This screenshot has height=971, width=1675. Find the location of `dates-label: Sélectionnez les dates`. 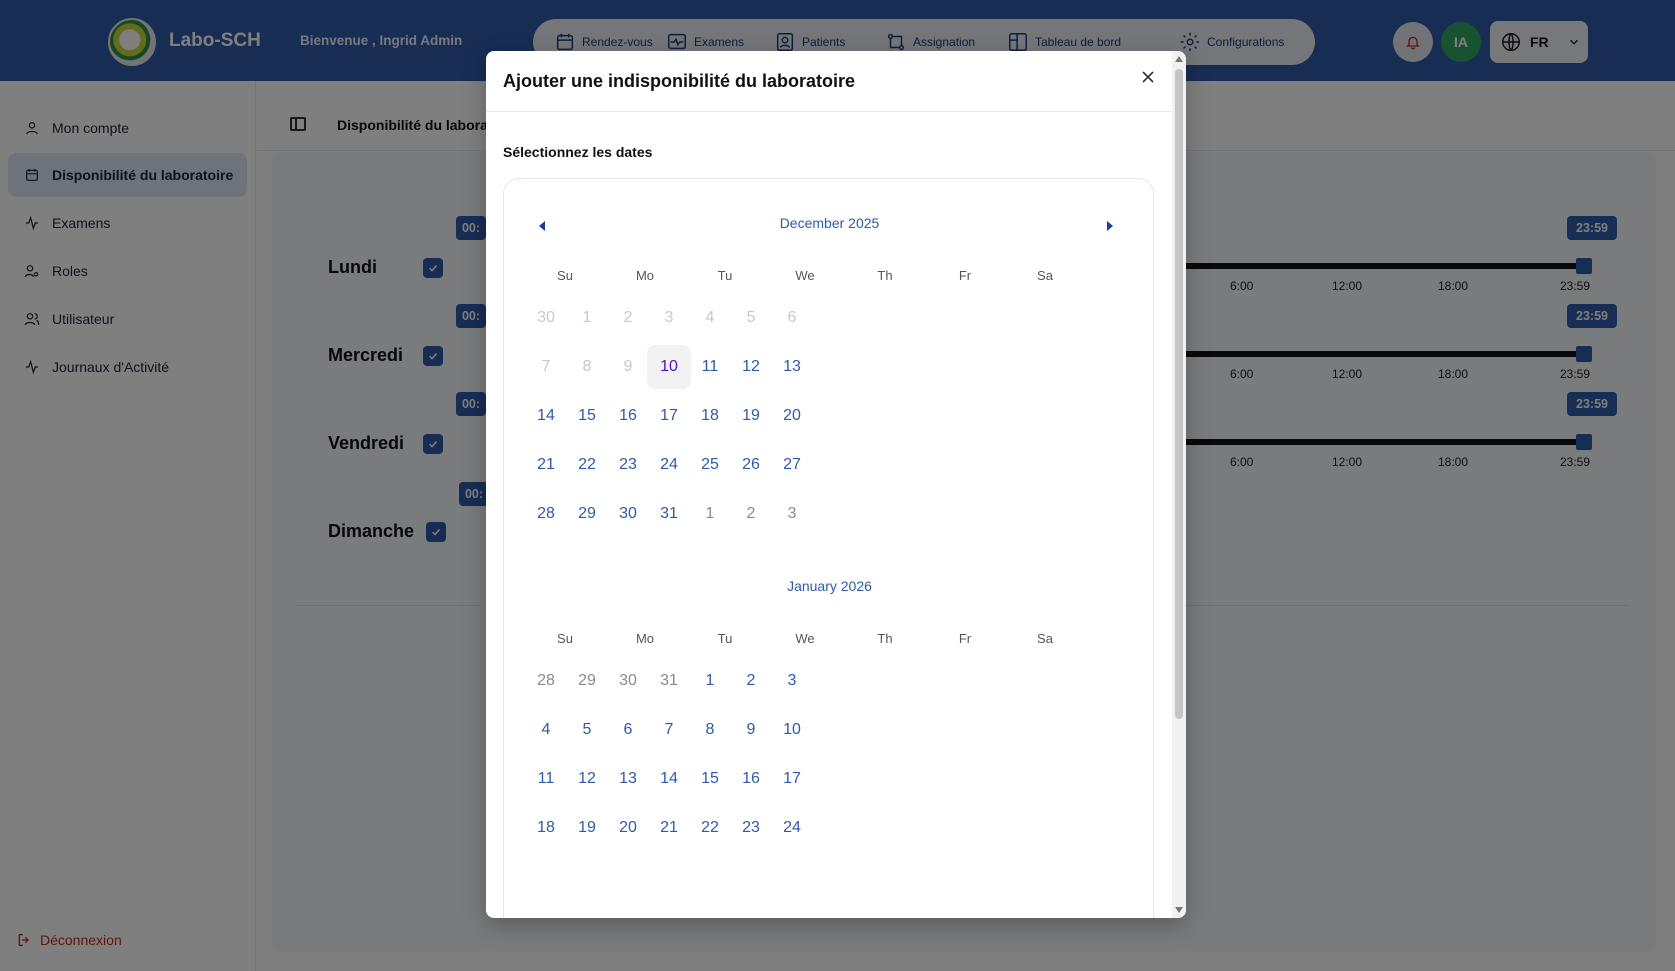

dates-label: Sélectionnez les dates is located at coordinates (578, 152).